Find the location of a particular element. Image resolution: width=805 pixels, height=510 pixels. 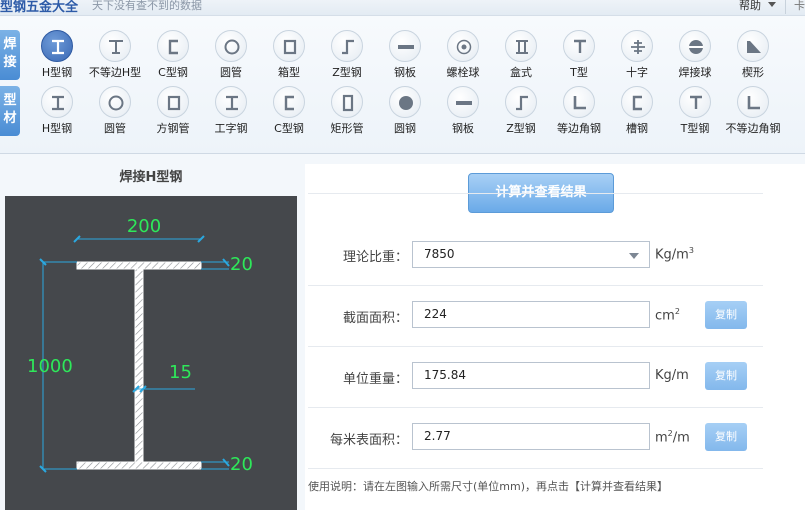

welded-shape-10: 十字 is located at coordinates (637, 56).